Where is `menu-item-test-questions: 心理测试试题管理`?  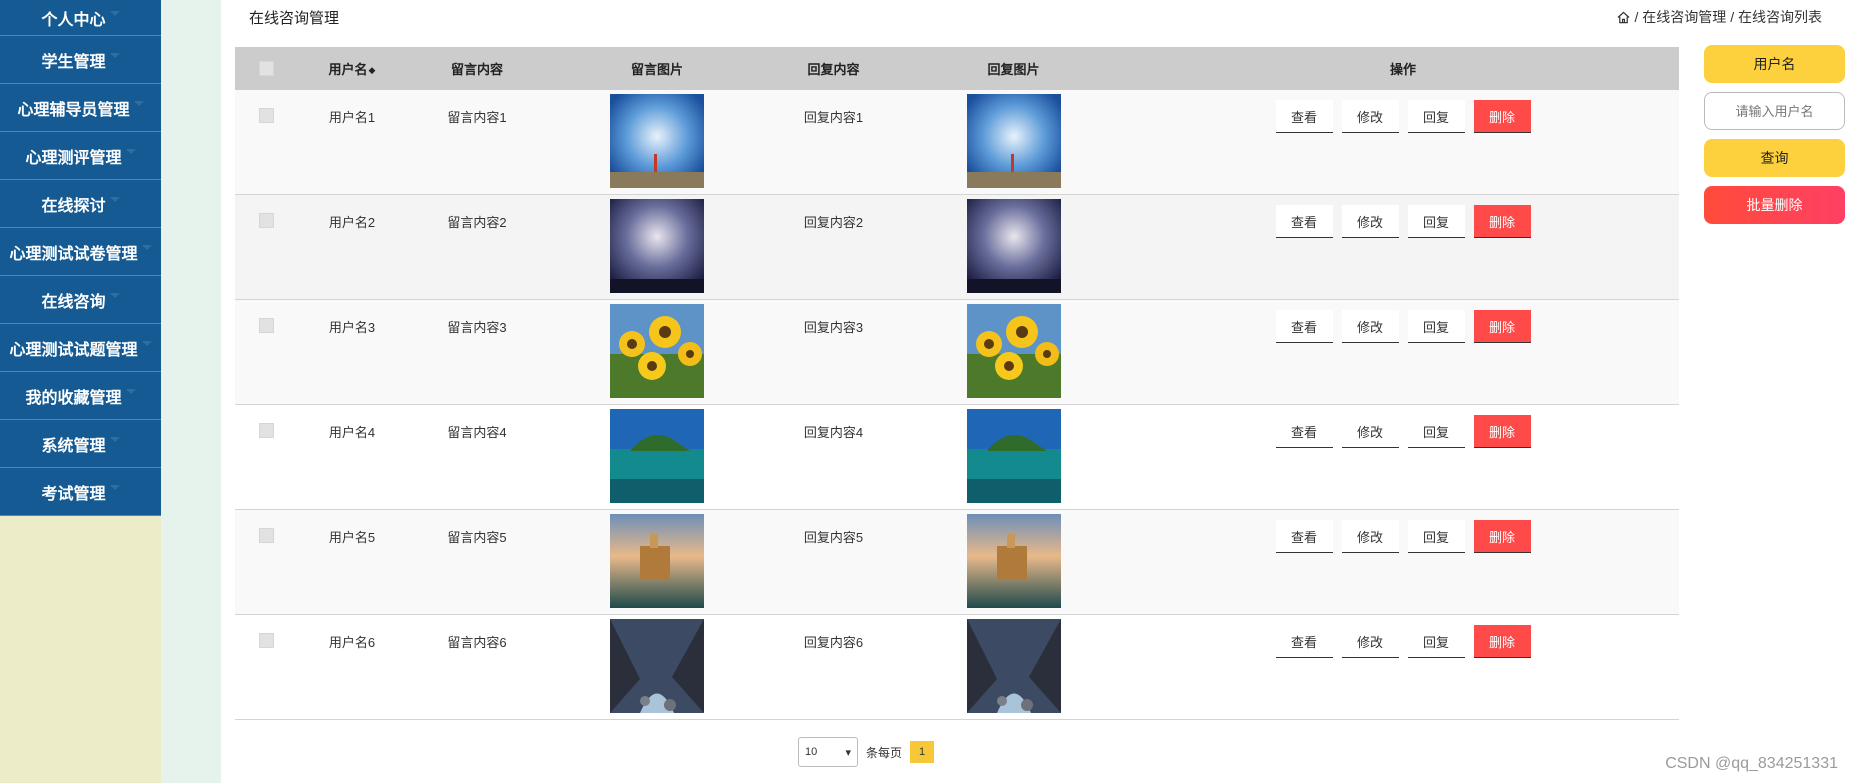 menu-item-test-questions: 心理测试试题管理 is located at coordinates (80, 348).